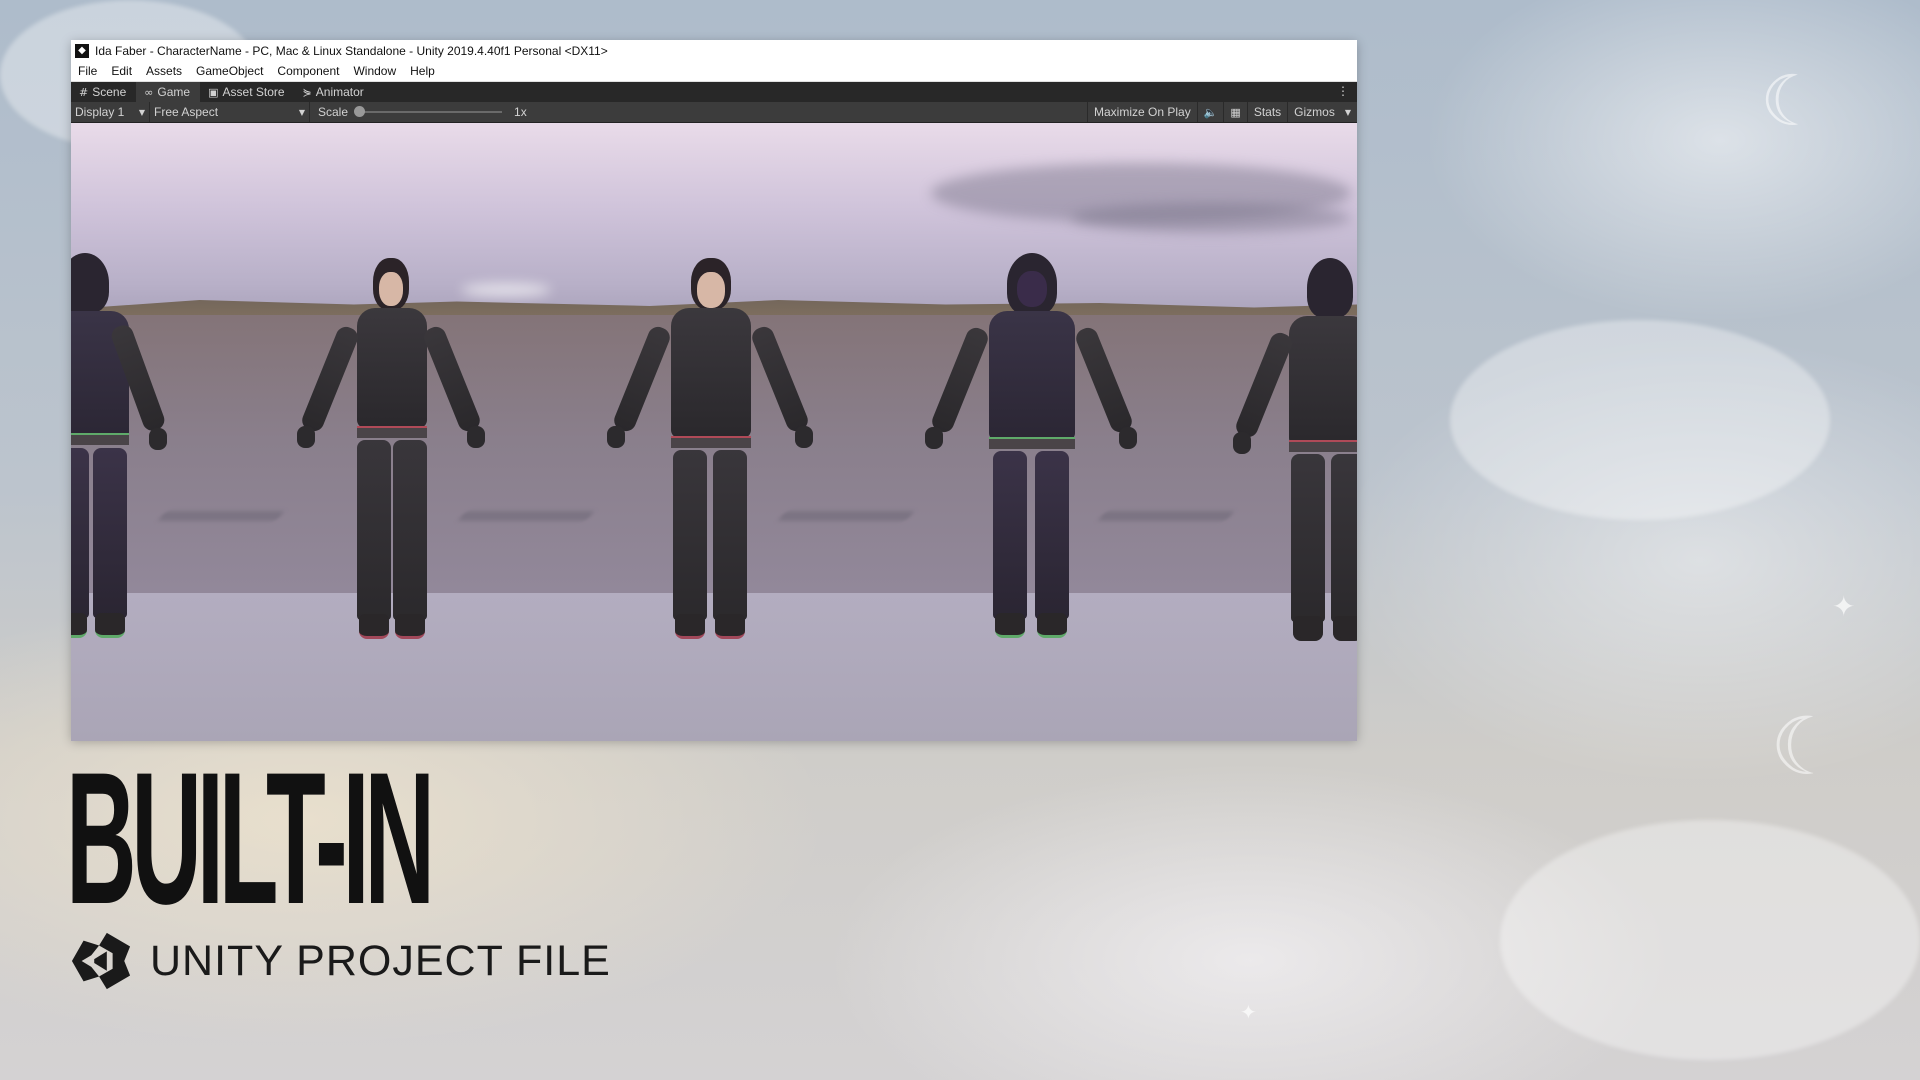 The image size is (1920, 1080). Describe the element at coordinates (84, 92) in the screenshot. I see `grid-icon: #` at that location.